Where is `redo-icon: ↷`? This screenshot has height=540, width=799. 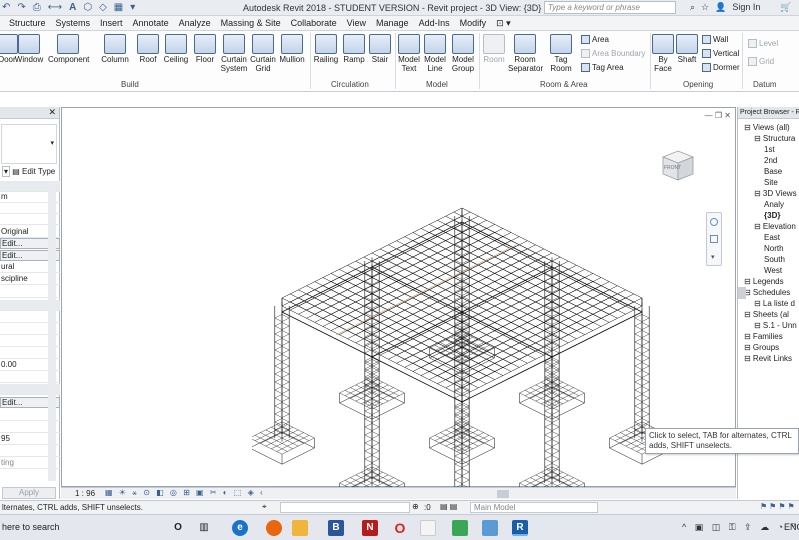
redo-icon: ↷ is located at coordinates (21, 7).